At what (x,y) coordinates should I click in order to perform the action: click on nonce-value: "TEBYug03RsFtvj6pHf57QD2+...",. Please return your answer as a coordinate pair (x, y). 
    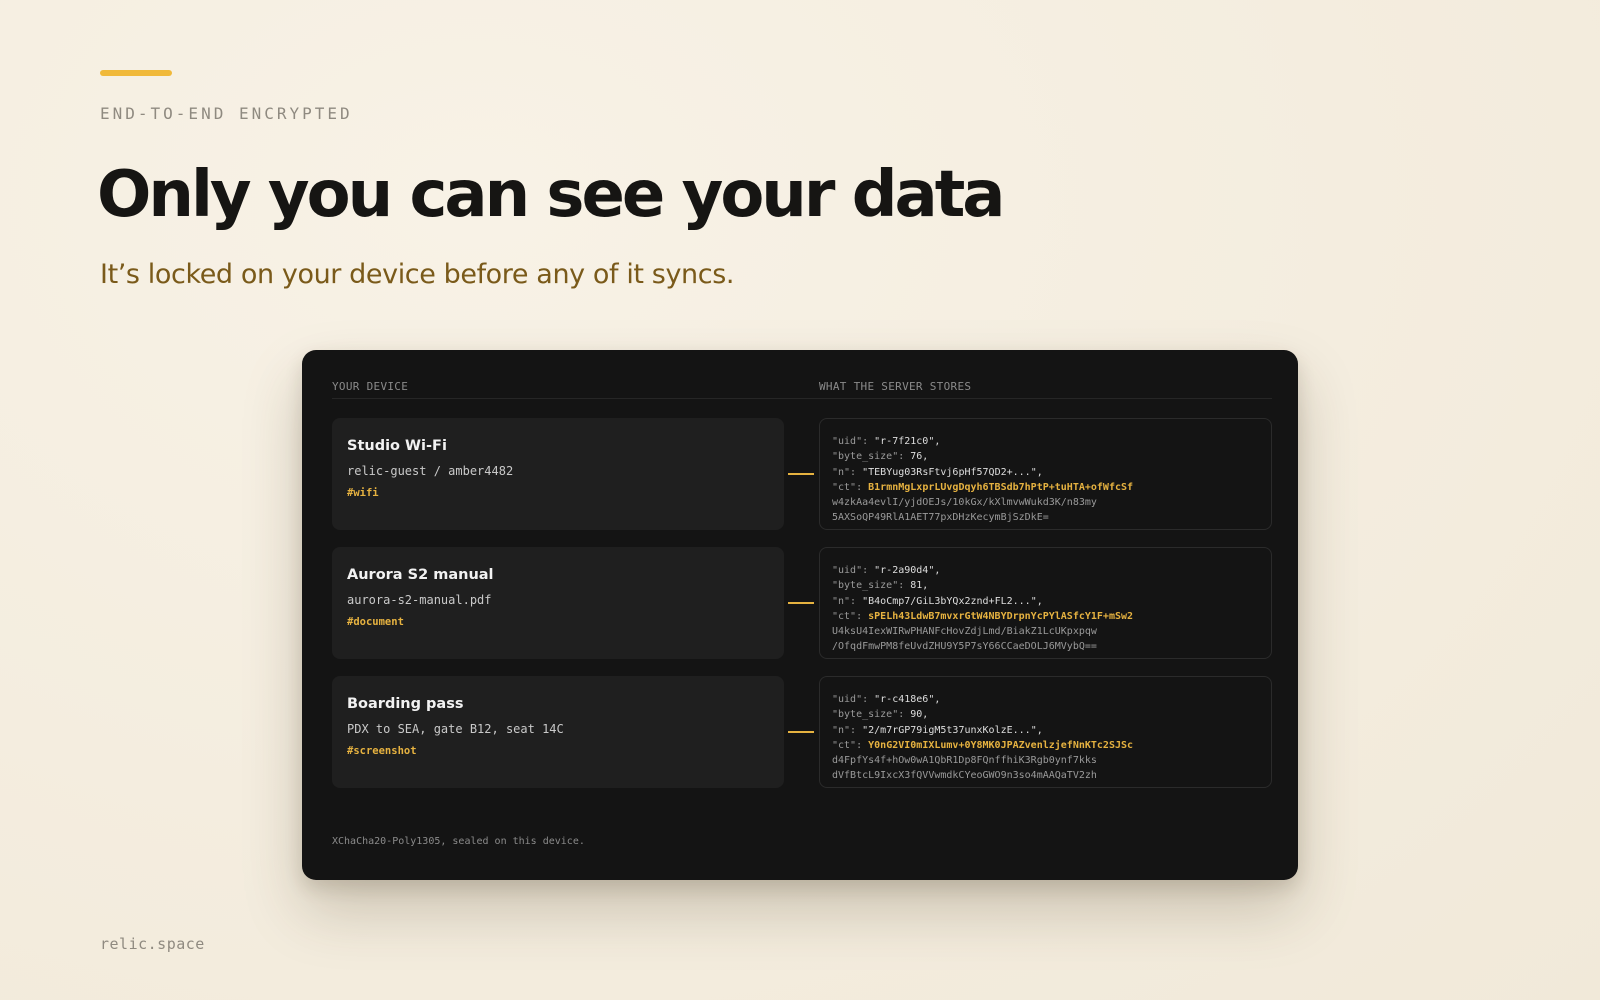
    Looking at the image, I should click on (949, 472).